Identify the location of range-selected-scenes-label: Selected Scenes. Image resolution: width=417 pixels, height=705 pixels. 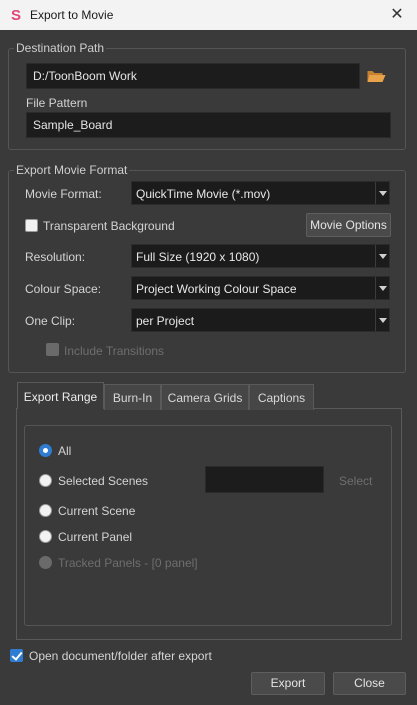
(103, 481).